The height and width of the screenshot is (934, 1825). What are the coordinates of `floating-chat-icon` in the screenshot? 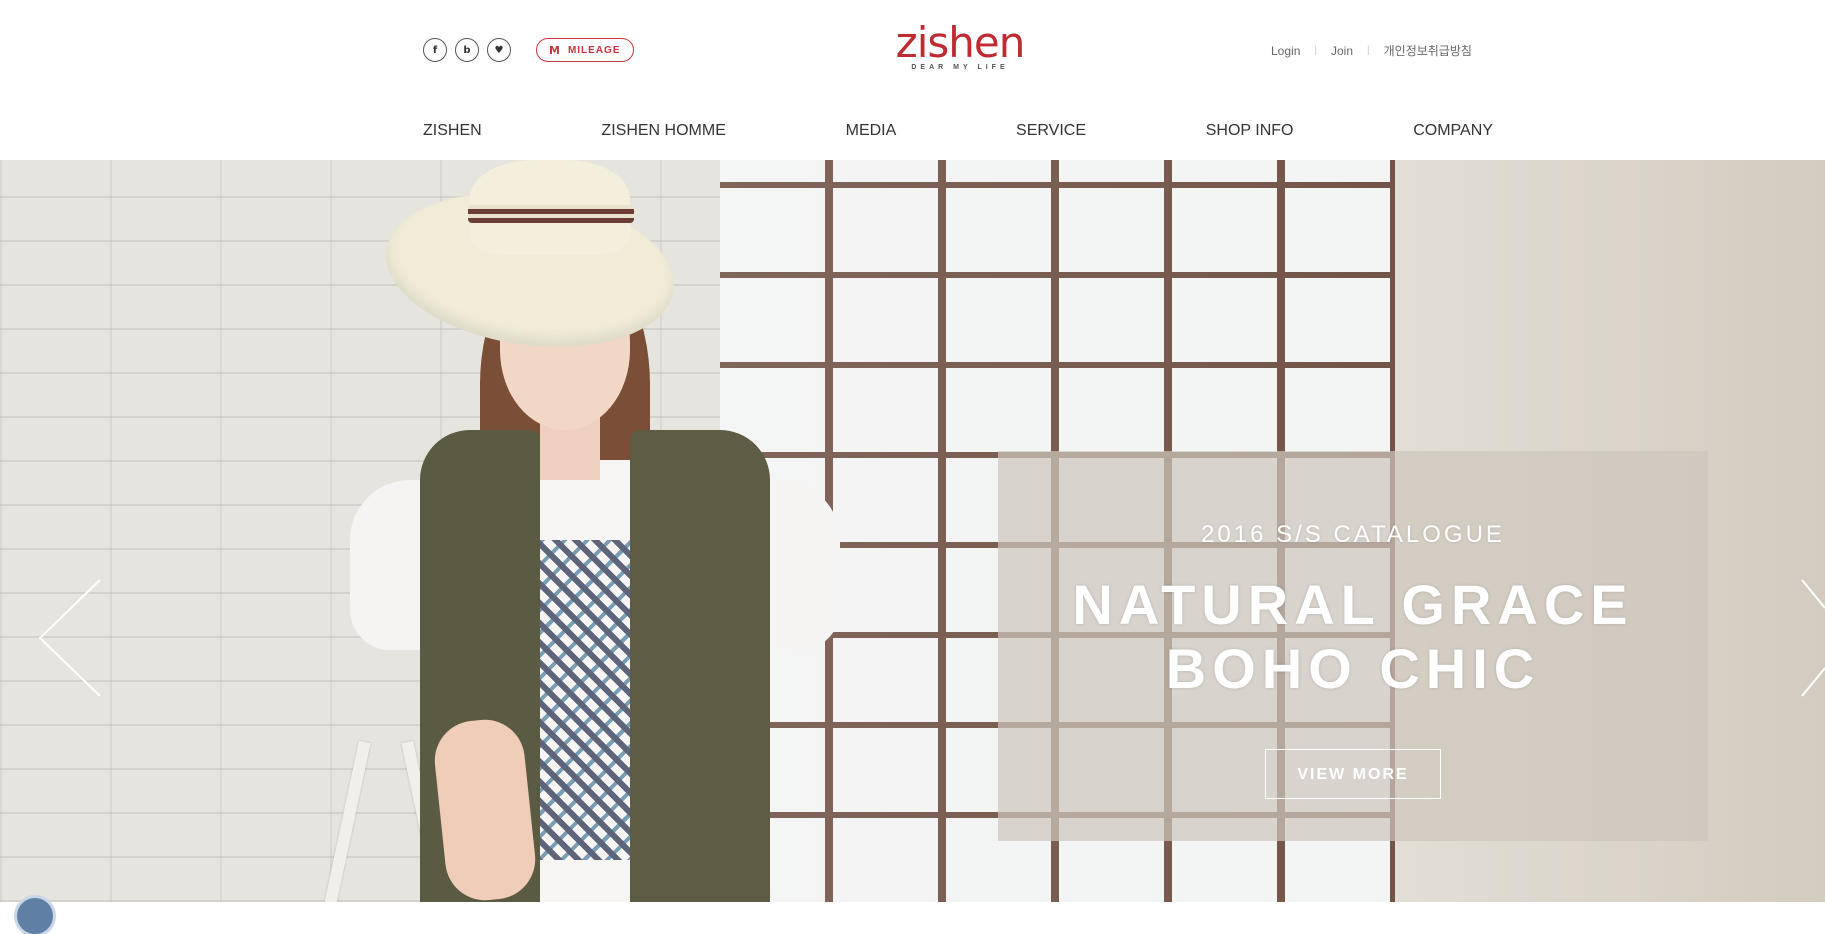 It's located at (35, 914).